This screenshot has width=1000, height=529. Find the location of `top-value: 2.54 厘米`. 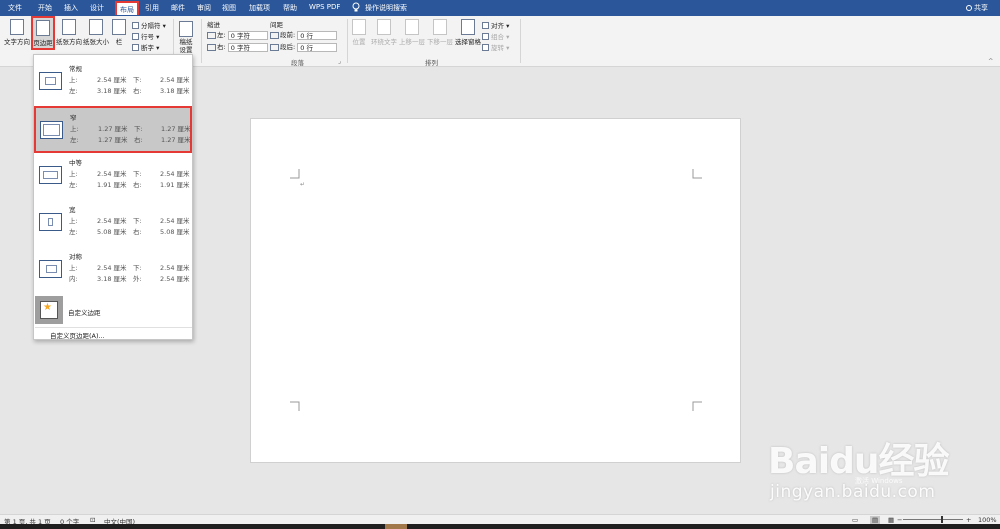

top-value: 2.54 厘米 is located at coordinates (112, 80).